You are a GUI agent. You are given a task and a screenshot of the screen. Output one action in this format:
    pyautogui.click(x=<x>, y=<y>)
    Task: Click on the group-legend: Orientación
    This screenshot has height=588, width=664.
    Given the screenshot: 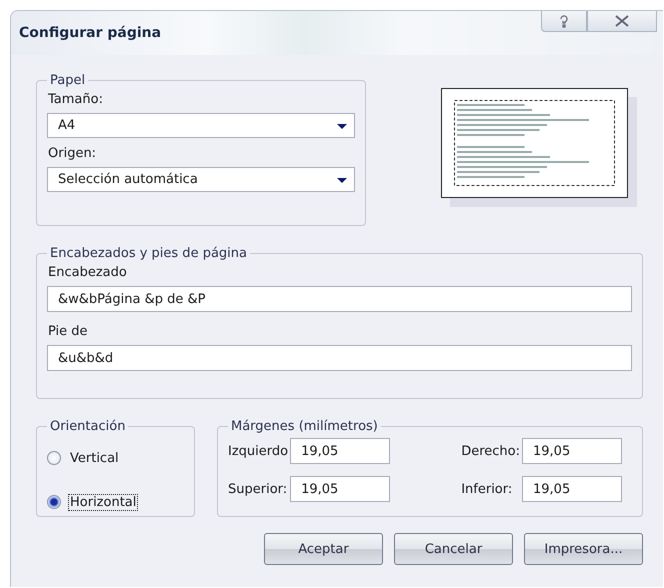 What is the action you would take?
    pyautogui.click(x=87, y=426)
    